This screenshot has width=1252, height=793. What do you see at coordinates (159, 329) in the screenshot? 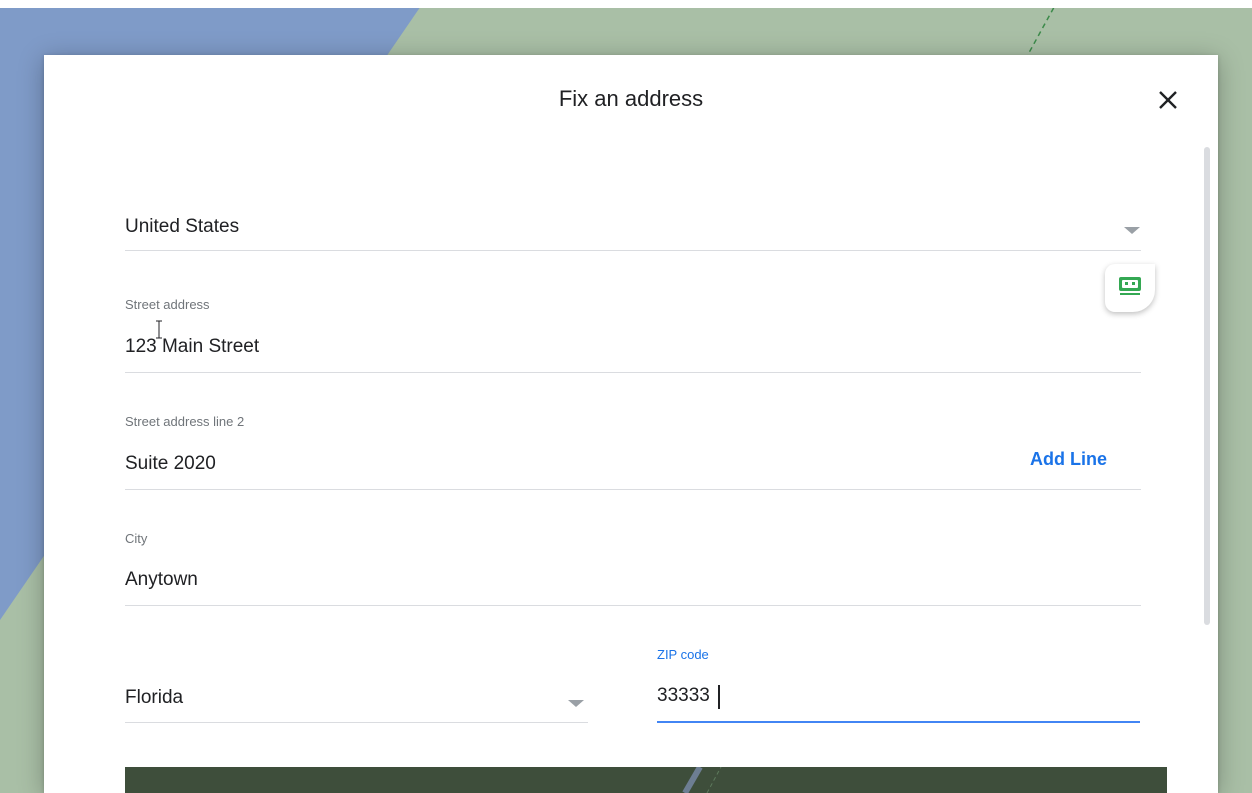
I see `text-cursor-icon` at bounding box center [159, 329].